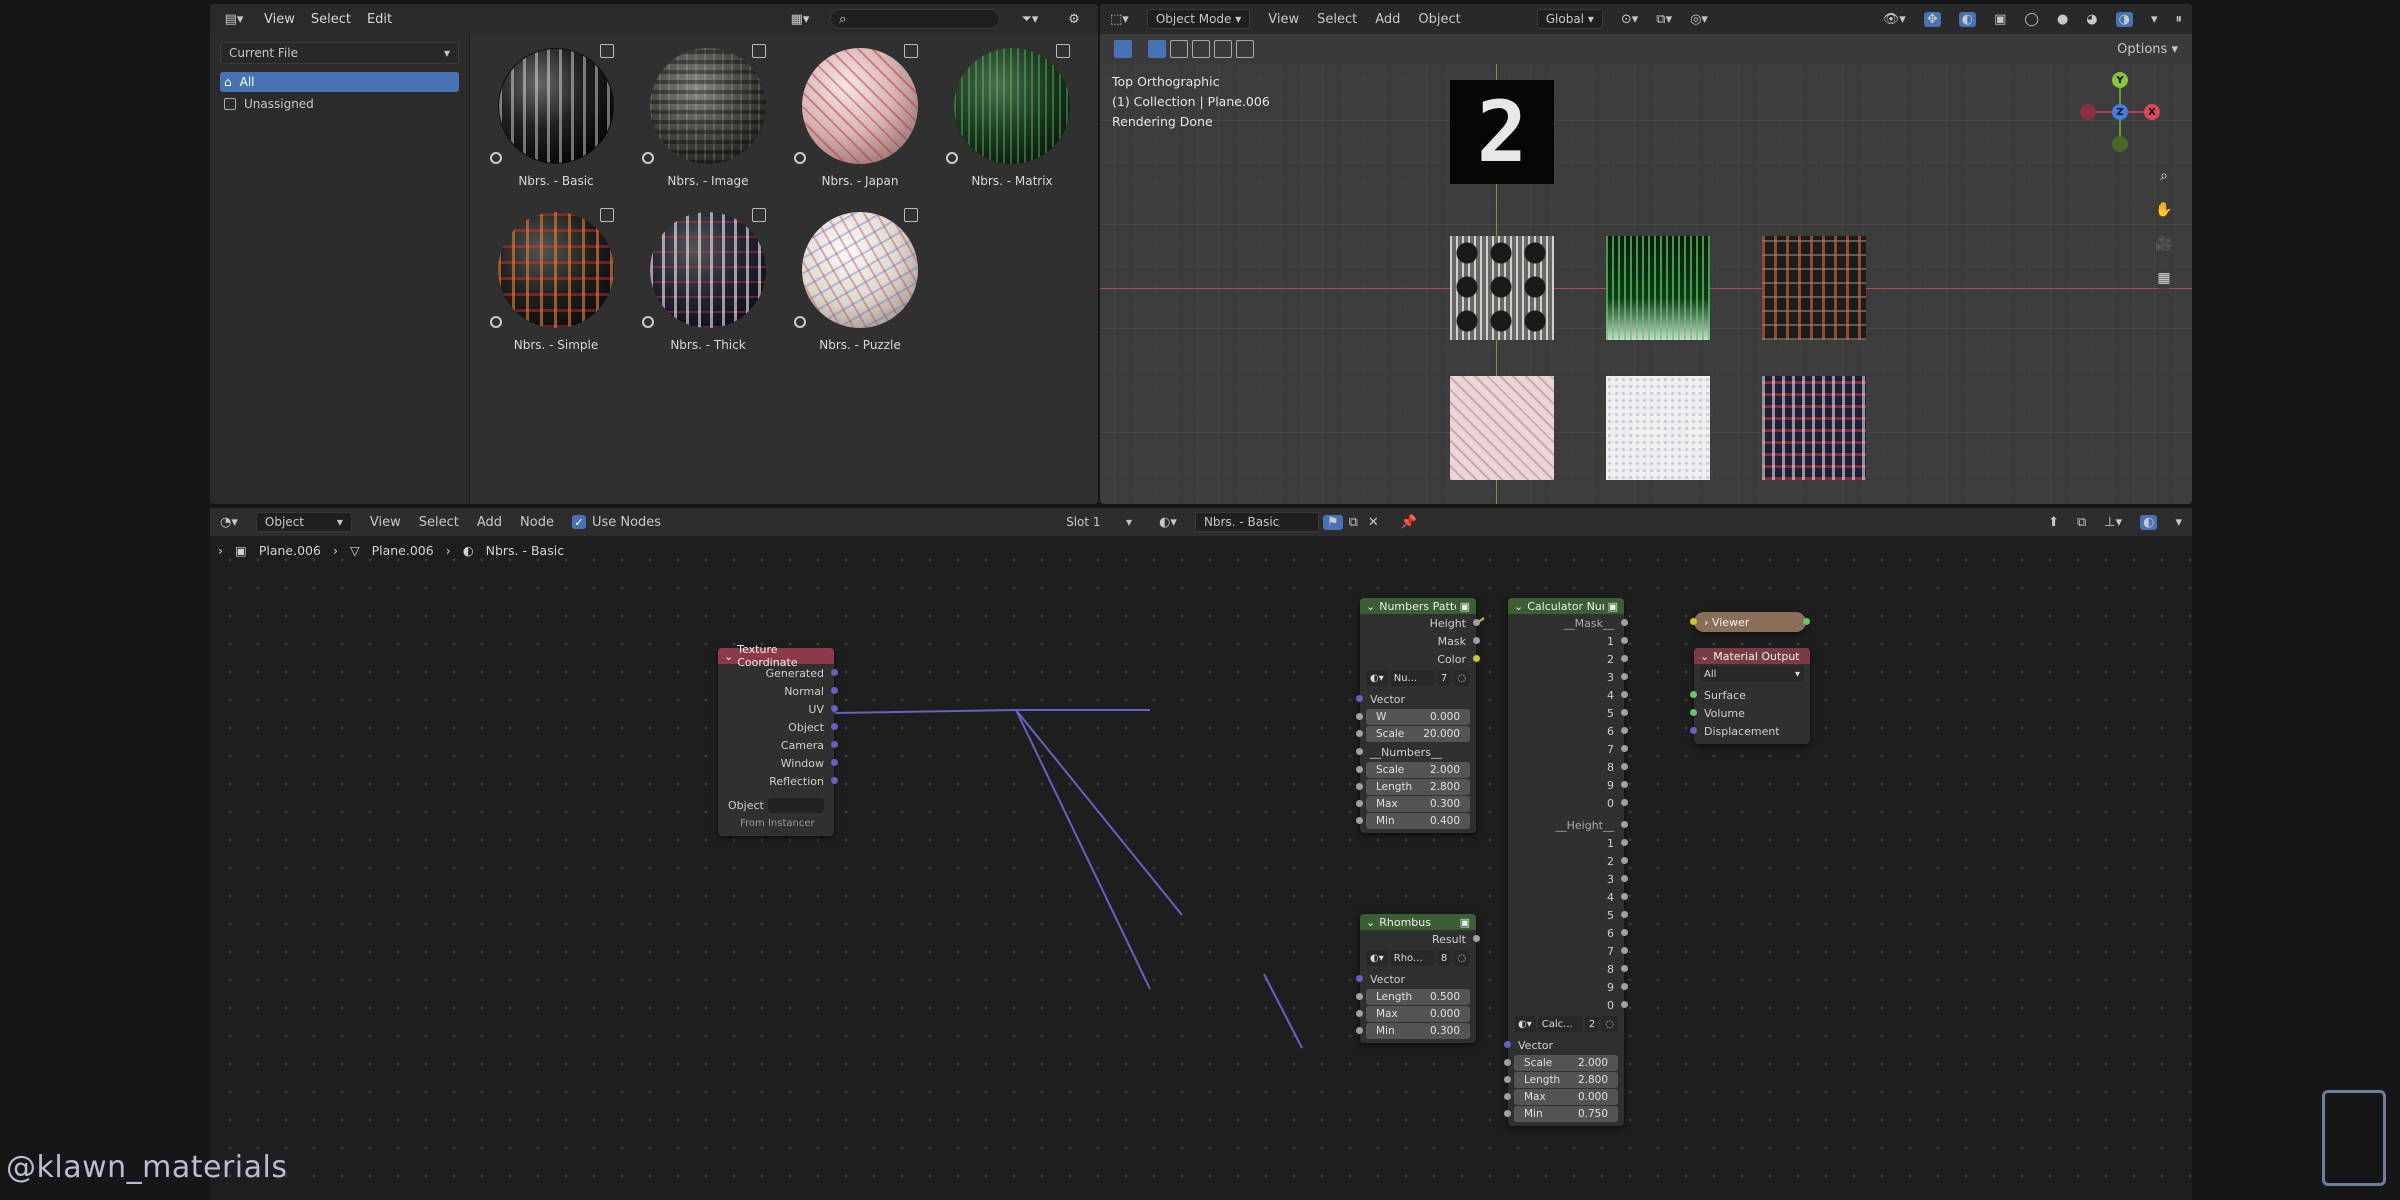 Image resolution: width=2400 pixels, height=1200 pixels. What do you see at coordinates (1413, 997) in the screenshot?
I see `node-field: Length 0.500` at bounding box center [1413, 997].